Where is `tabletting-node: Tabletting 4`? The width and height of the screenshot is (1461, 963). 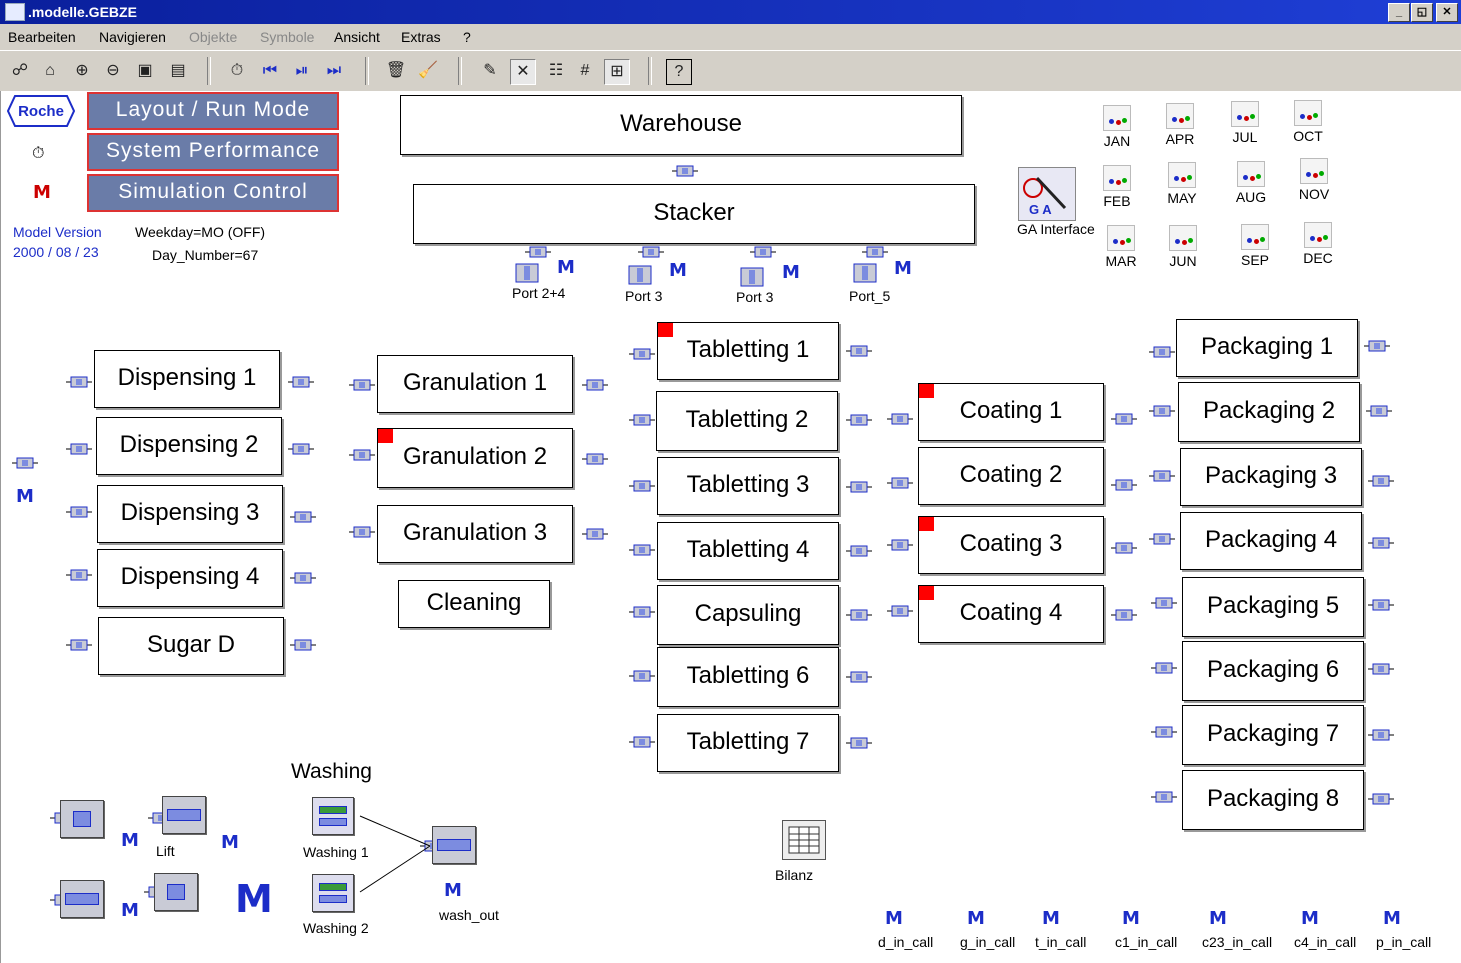 tabletting-node: Tabletting 4 is located at coordinates (748, 551).